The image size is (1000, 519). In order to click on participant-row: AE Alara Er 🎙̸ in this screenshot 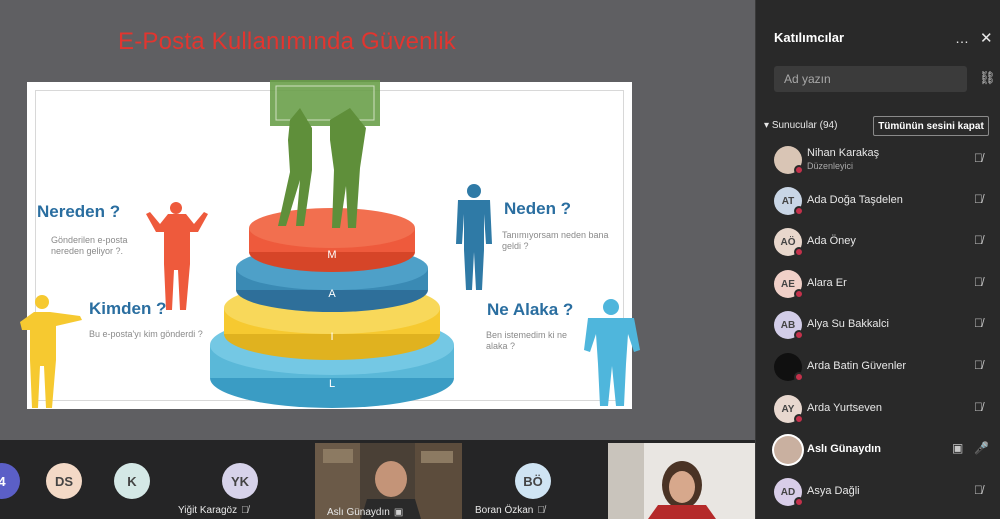, I will do `click(878, 284)`.